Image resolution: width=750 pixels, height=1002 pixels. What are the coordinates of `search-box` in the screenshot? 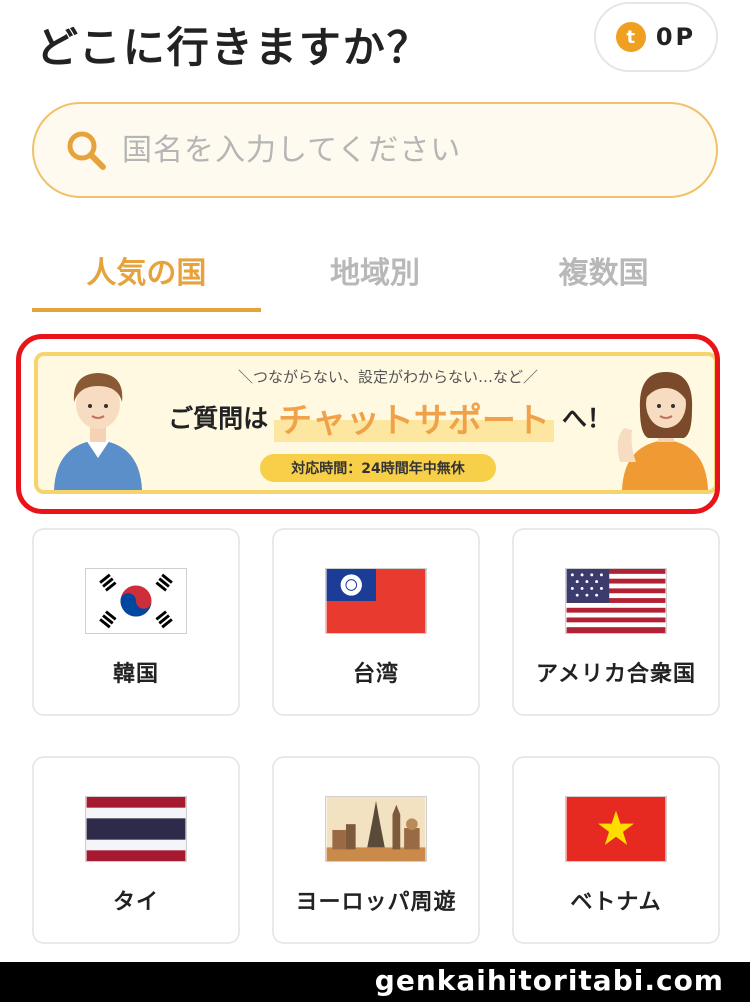 It's located at (375, 150).